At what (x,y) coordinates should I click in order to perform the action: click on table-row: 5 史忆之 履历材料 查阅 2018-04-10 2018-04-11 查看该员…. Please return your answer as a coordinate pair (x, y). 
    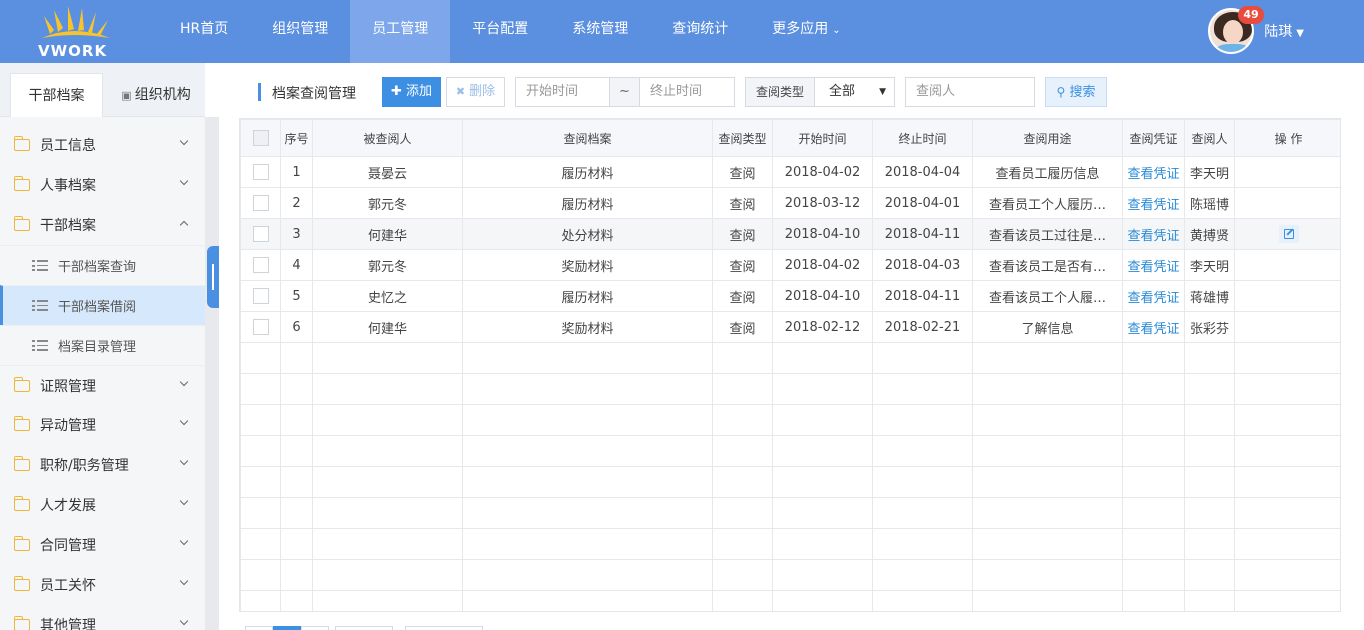
    Looking at the image, I should click on (790, 296).